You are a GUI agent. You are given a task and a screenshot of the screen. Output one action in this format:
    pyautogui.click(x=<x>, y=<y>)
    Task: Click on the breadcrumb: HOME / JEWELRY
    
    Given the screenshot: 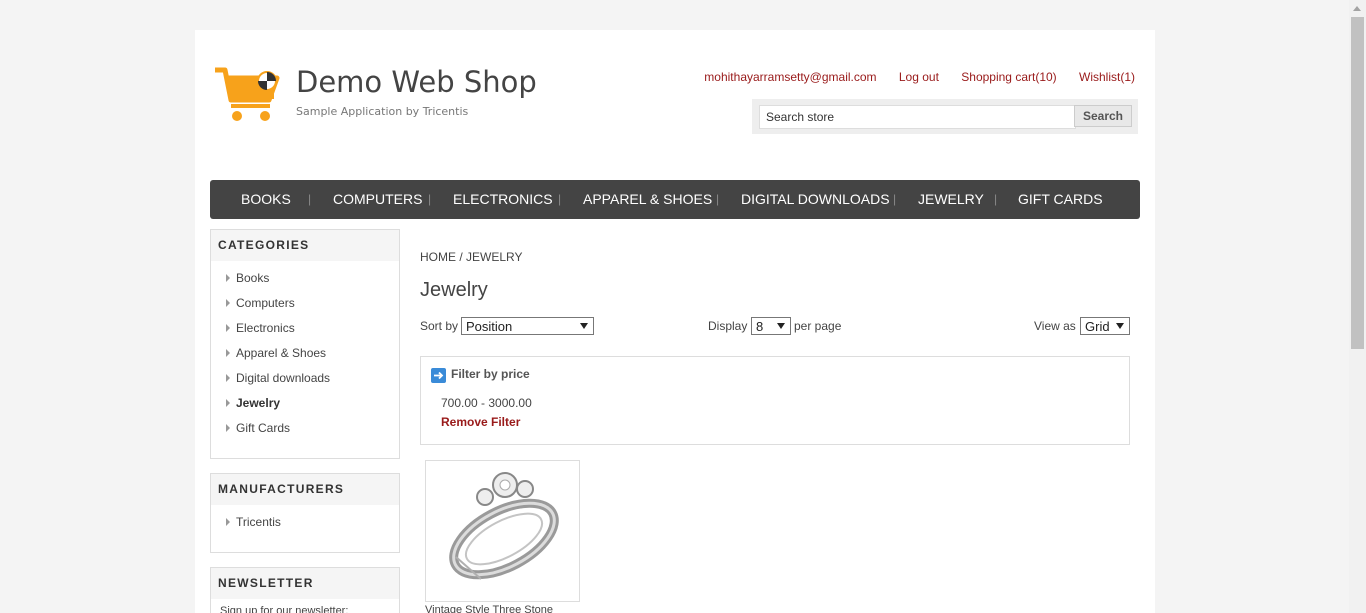 What is the action you would take?
    pyautogui.click(x=471, y=257)
    